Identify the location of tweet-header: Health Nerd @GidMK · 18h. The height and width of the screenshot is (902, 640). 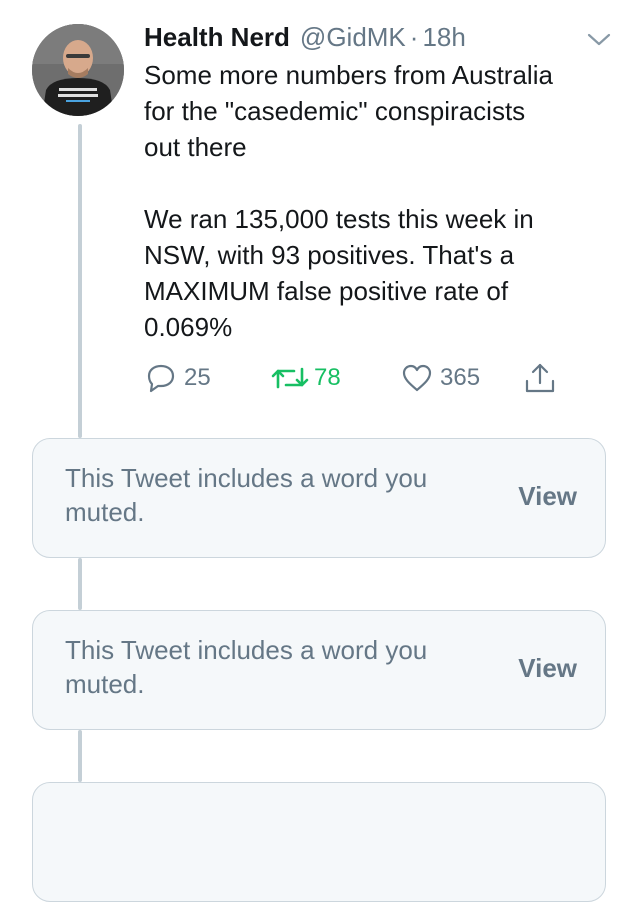
(305, 38).